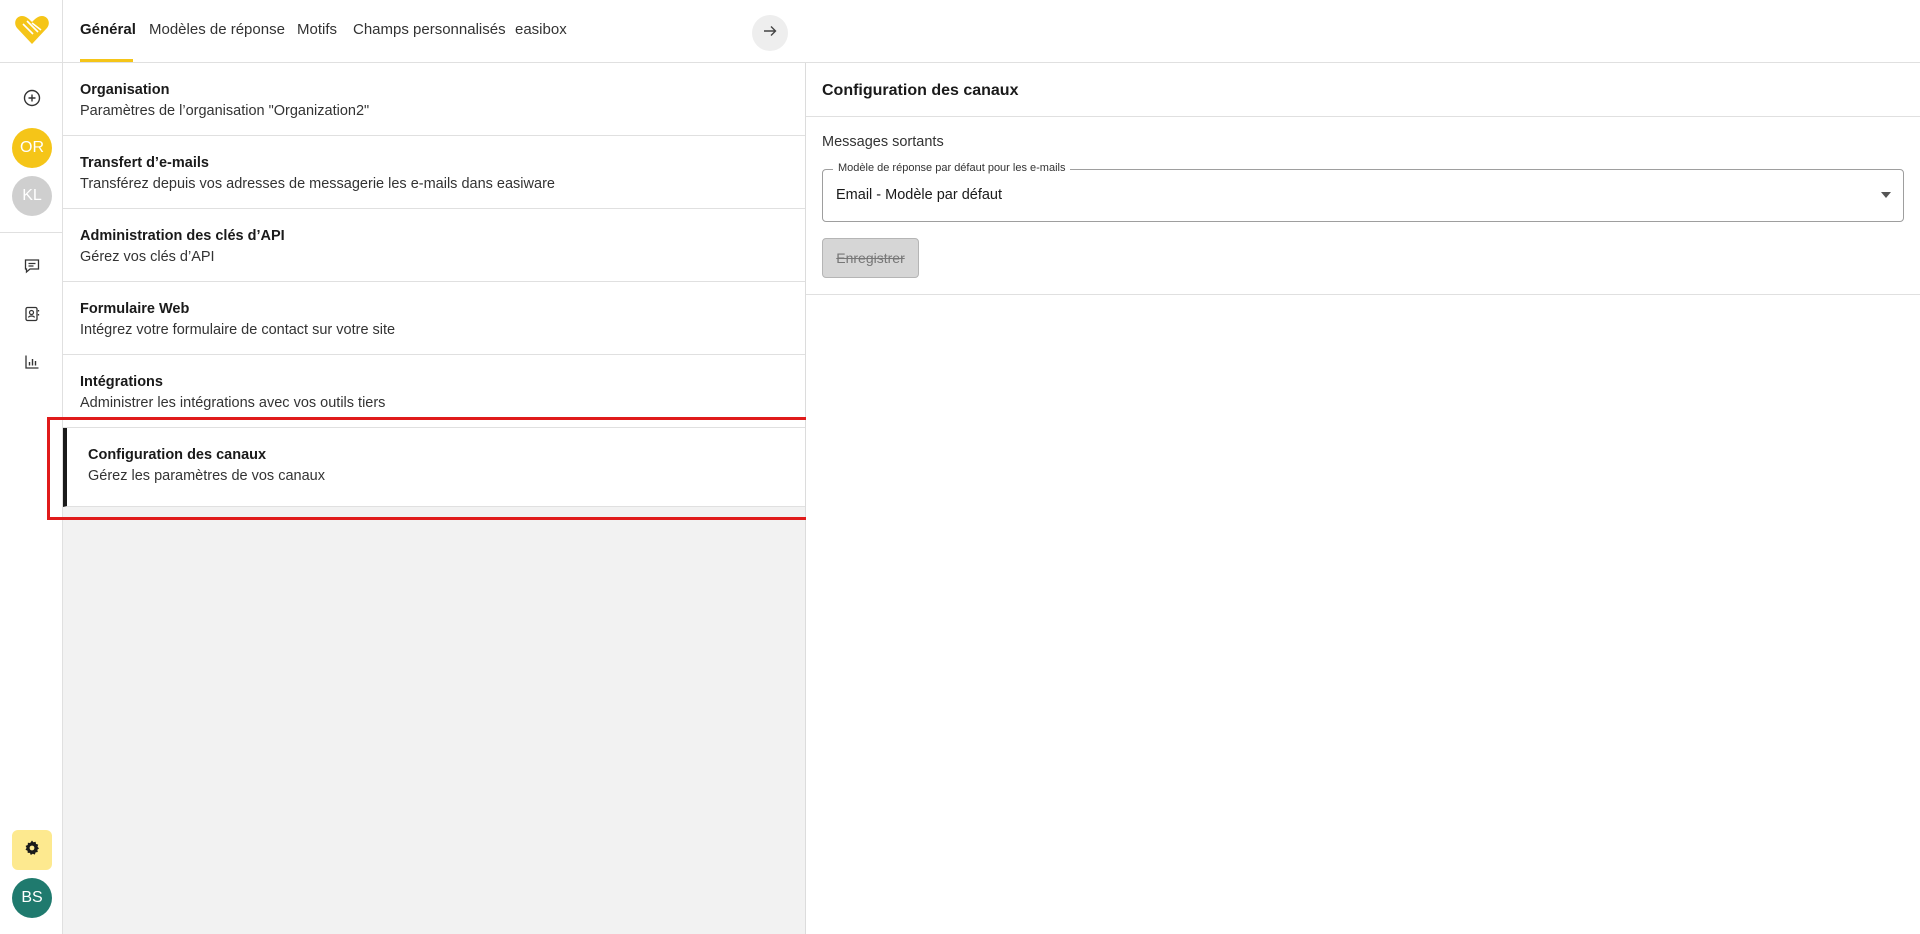  I want to click on settings-item-title: Intégrations, so click(121, 382).